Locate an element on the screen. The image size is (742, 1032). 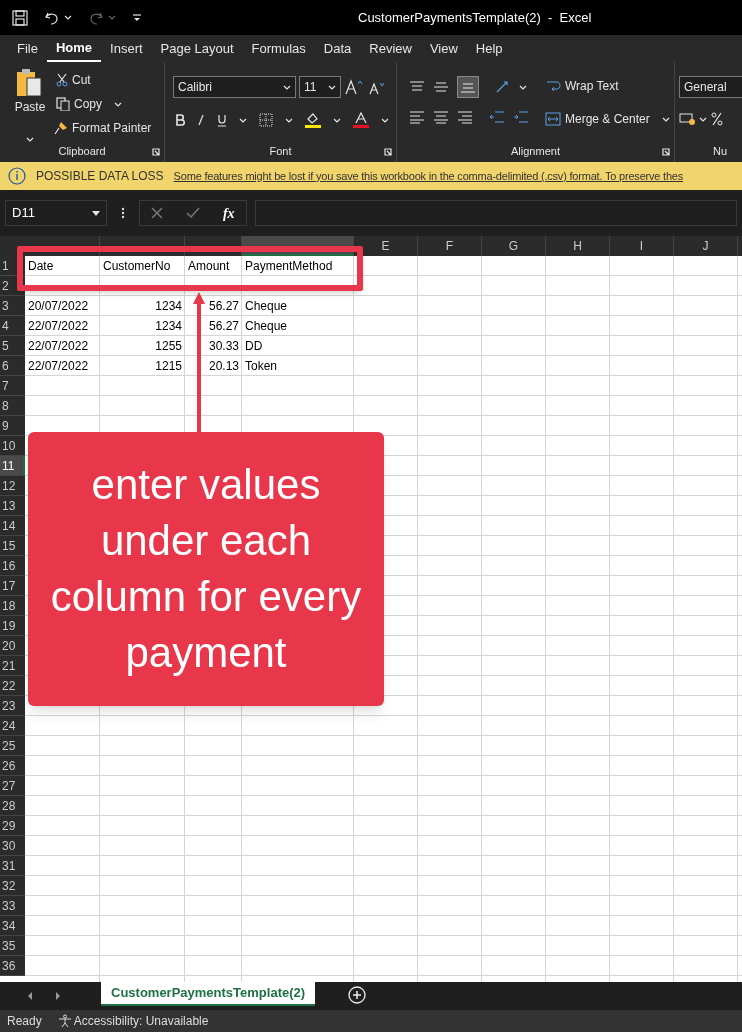
row-header: 11 is located at coordinates (12, 466).